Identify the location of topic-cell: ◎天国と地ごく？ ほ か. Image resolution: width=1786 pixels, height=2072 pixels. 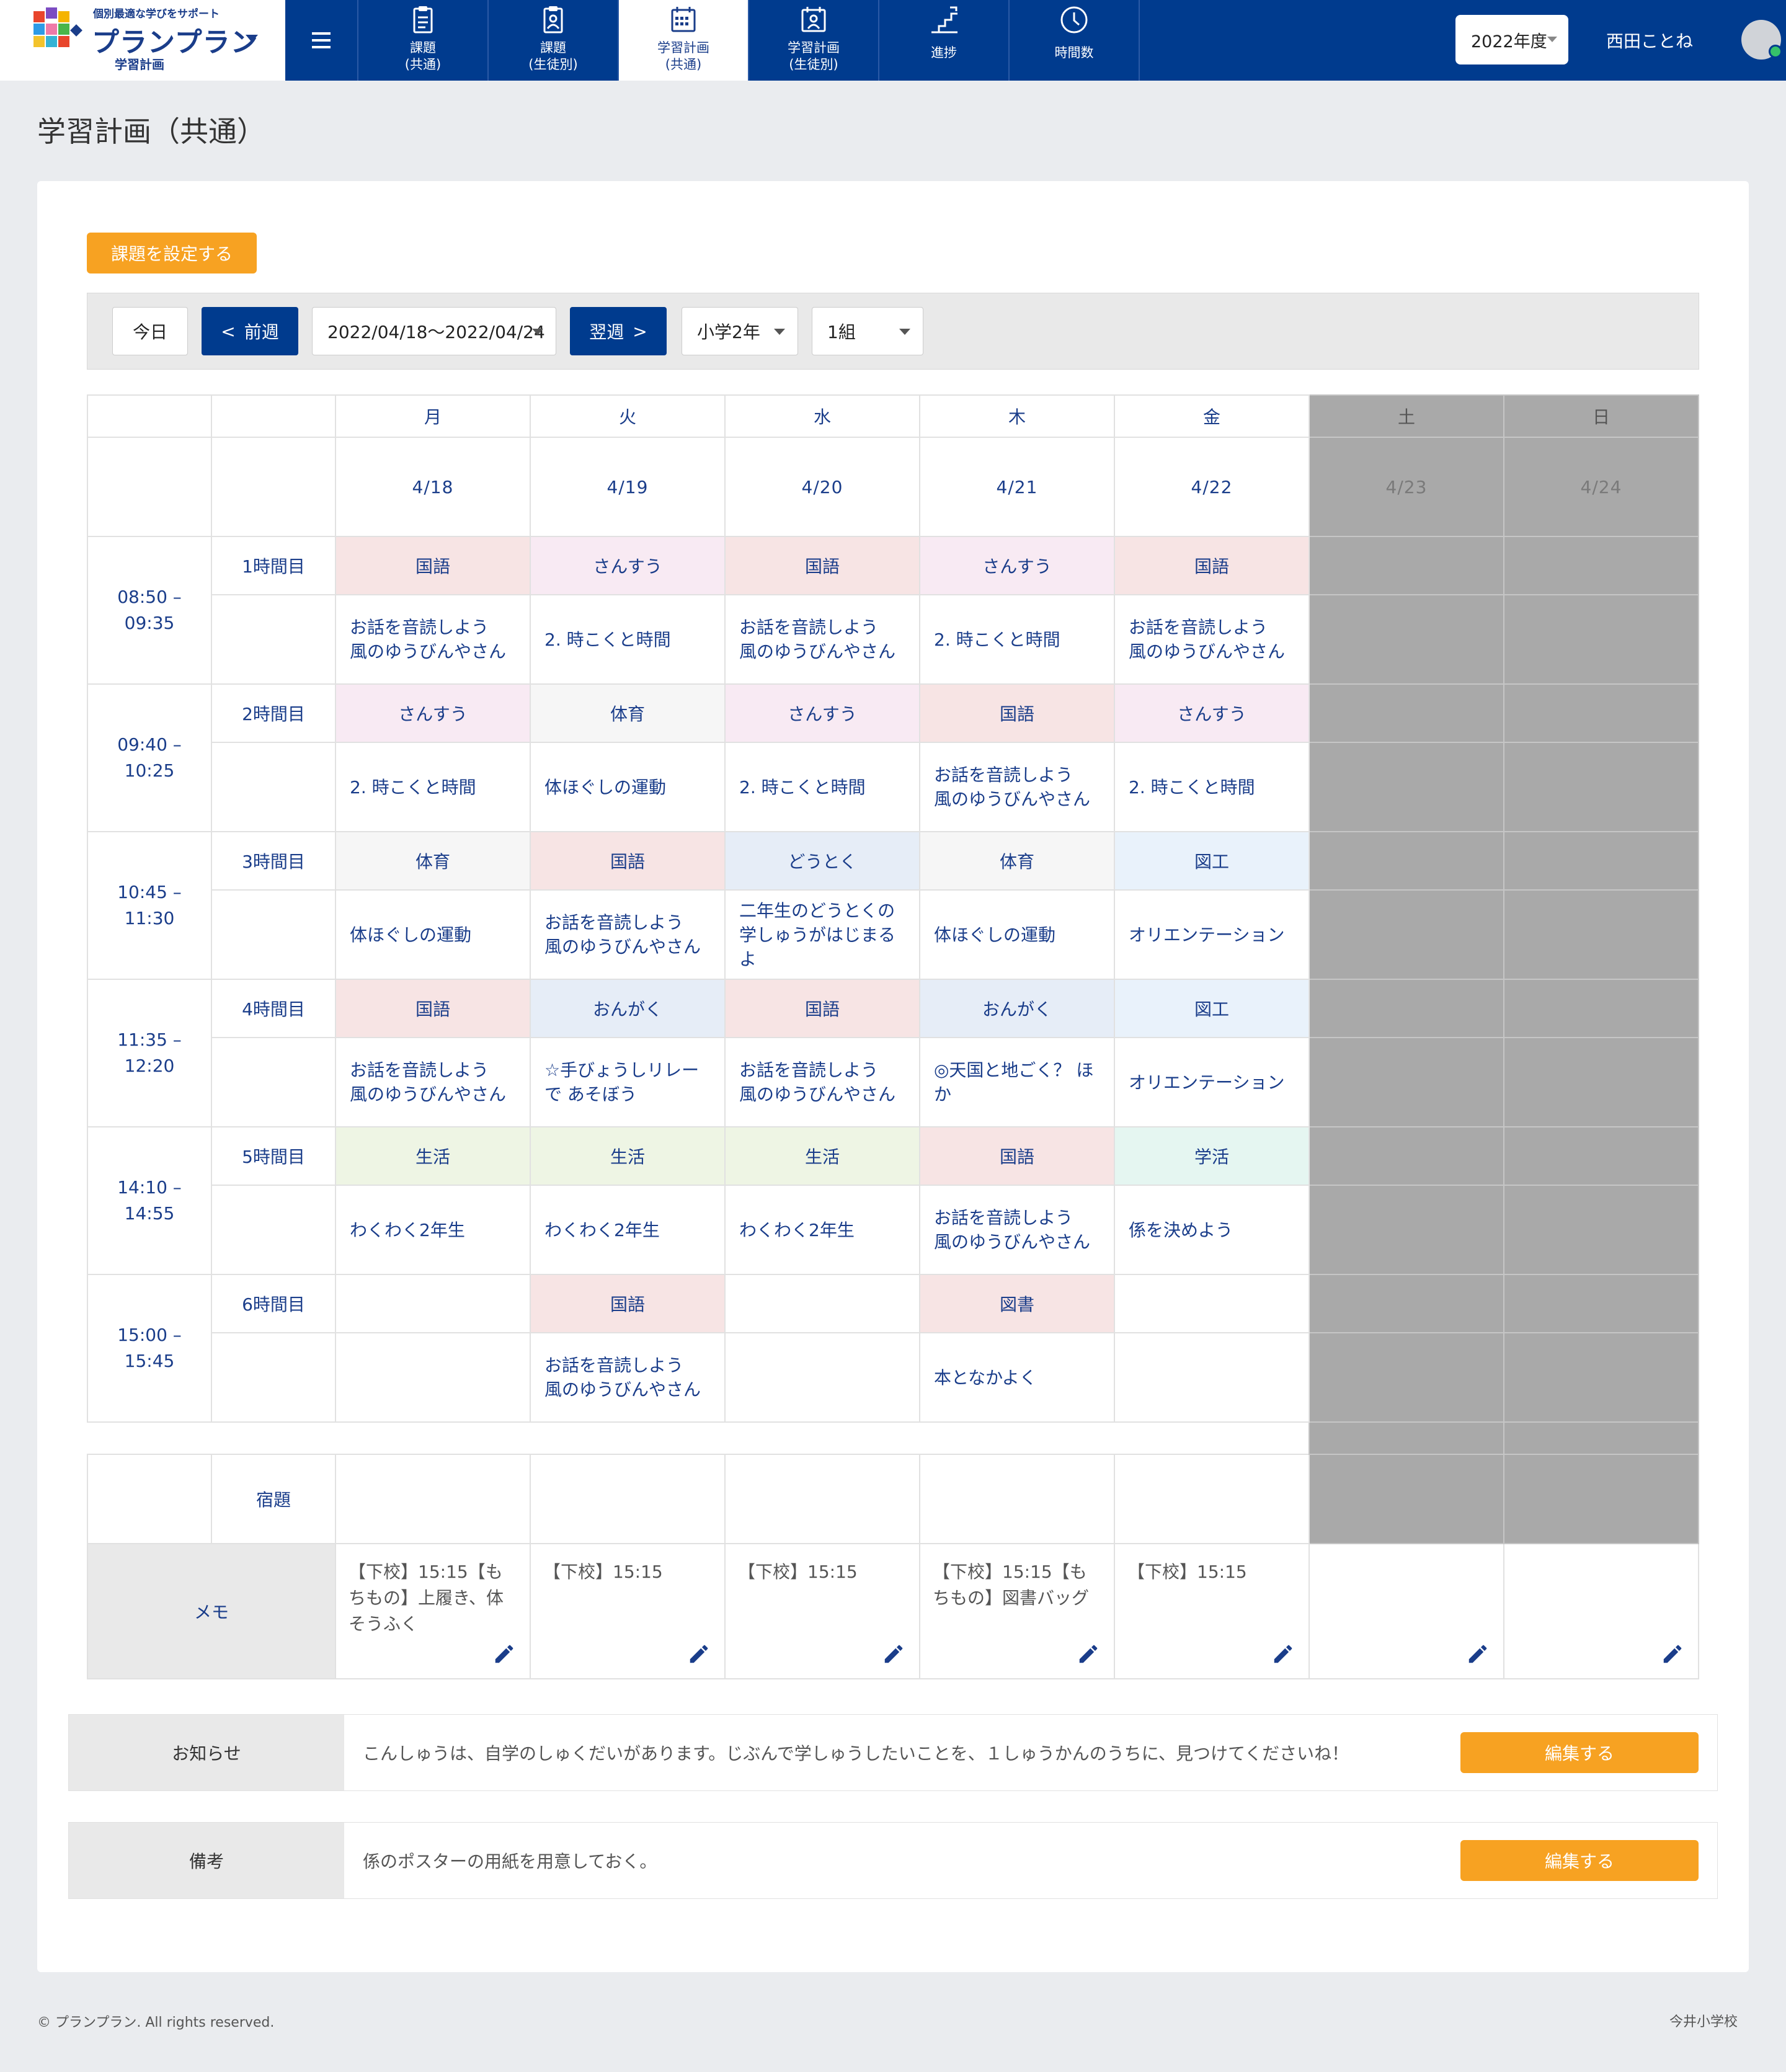
(1017, 1082).